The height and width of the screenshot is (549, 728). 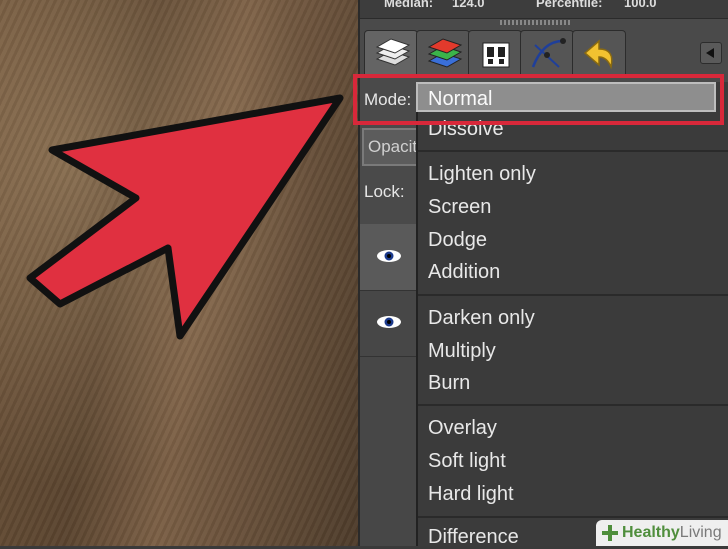 I want to click on layers-tab, so click(x=391, y=52).